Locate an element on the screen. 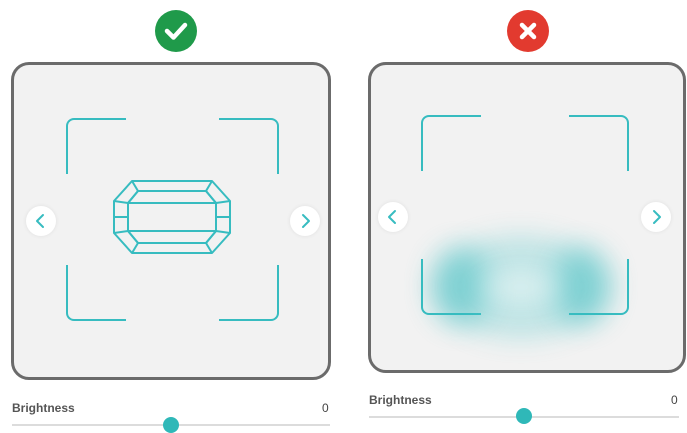  close-icon is located at coordinates (528, 31).